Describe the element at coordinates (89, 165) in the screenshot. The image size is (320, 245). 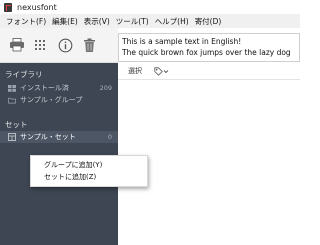
I see `add-to-group-menu-item: グループに追加(Y)` at that location.